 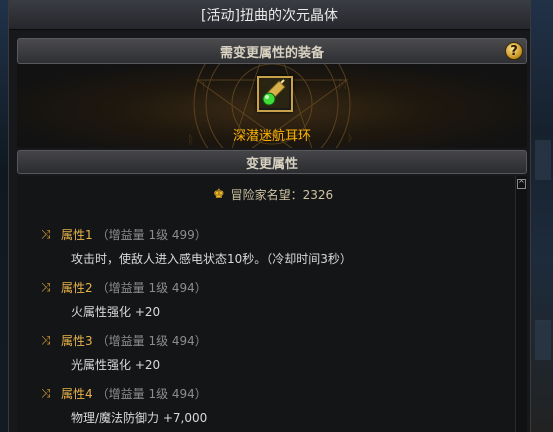 I want to click on adventurer-fame: ♚ 冒险家名望：2326, so click(x=273, y=194).